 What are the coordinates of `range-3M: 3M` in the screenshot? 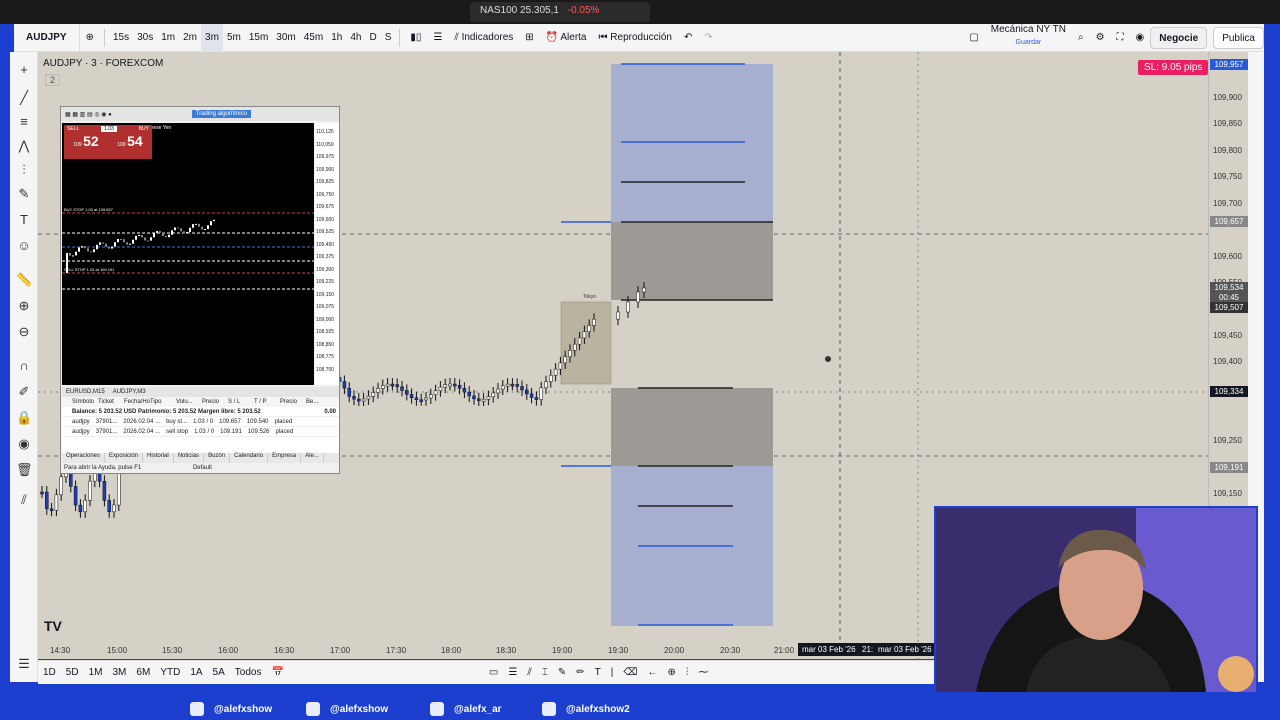 It's located at (120, 672).